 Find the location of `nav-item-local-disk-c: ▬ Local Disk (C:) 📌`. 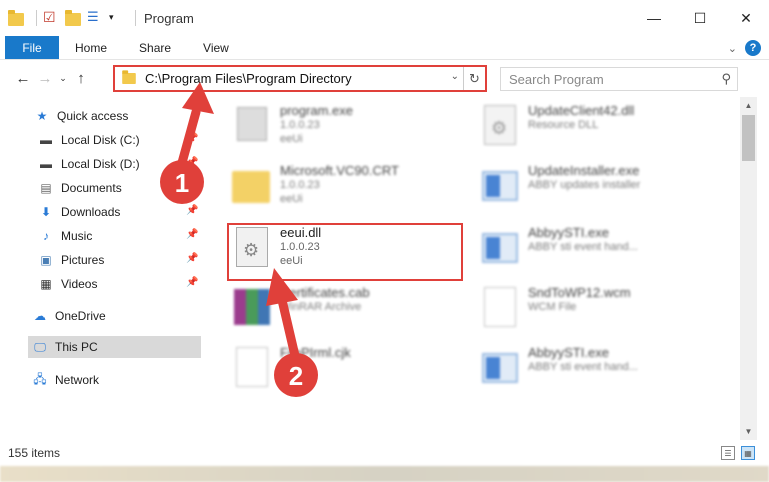

nav-item-local-disk-c: ▬ Local Disk (C:) 📌 is located at coordinates (118, 140).